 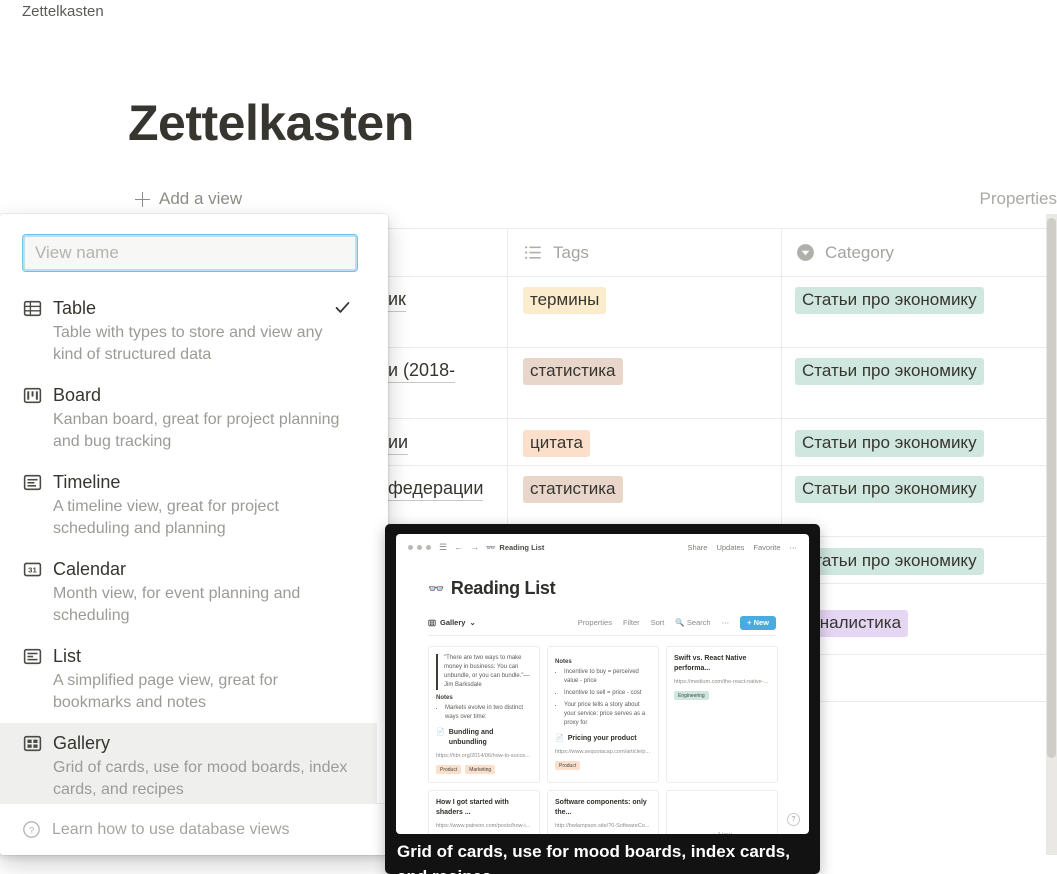 What do you see at coordinates (725, 622) in the screenshot?
I see `ellipsis-icon: ⋯` at bounding box center [725, 622].